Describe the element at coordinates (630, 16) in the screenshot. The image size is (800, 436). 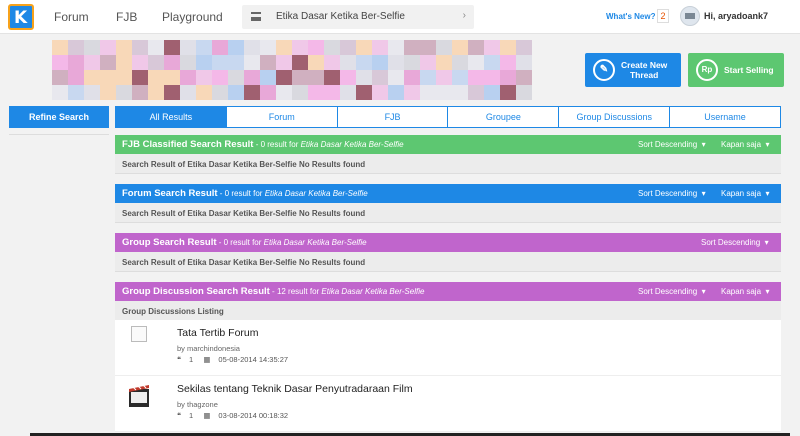
I see `whats-new-link: What's New?` at that location.